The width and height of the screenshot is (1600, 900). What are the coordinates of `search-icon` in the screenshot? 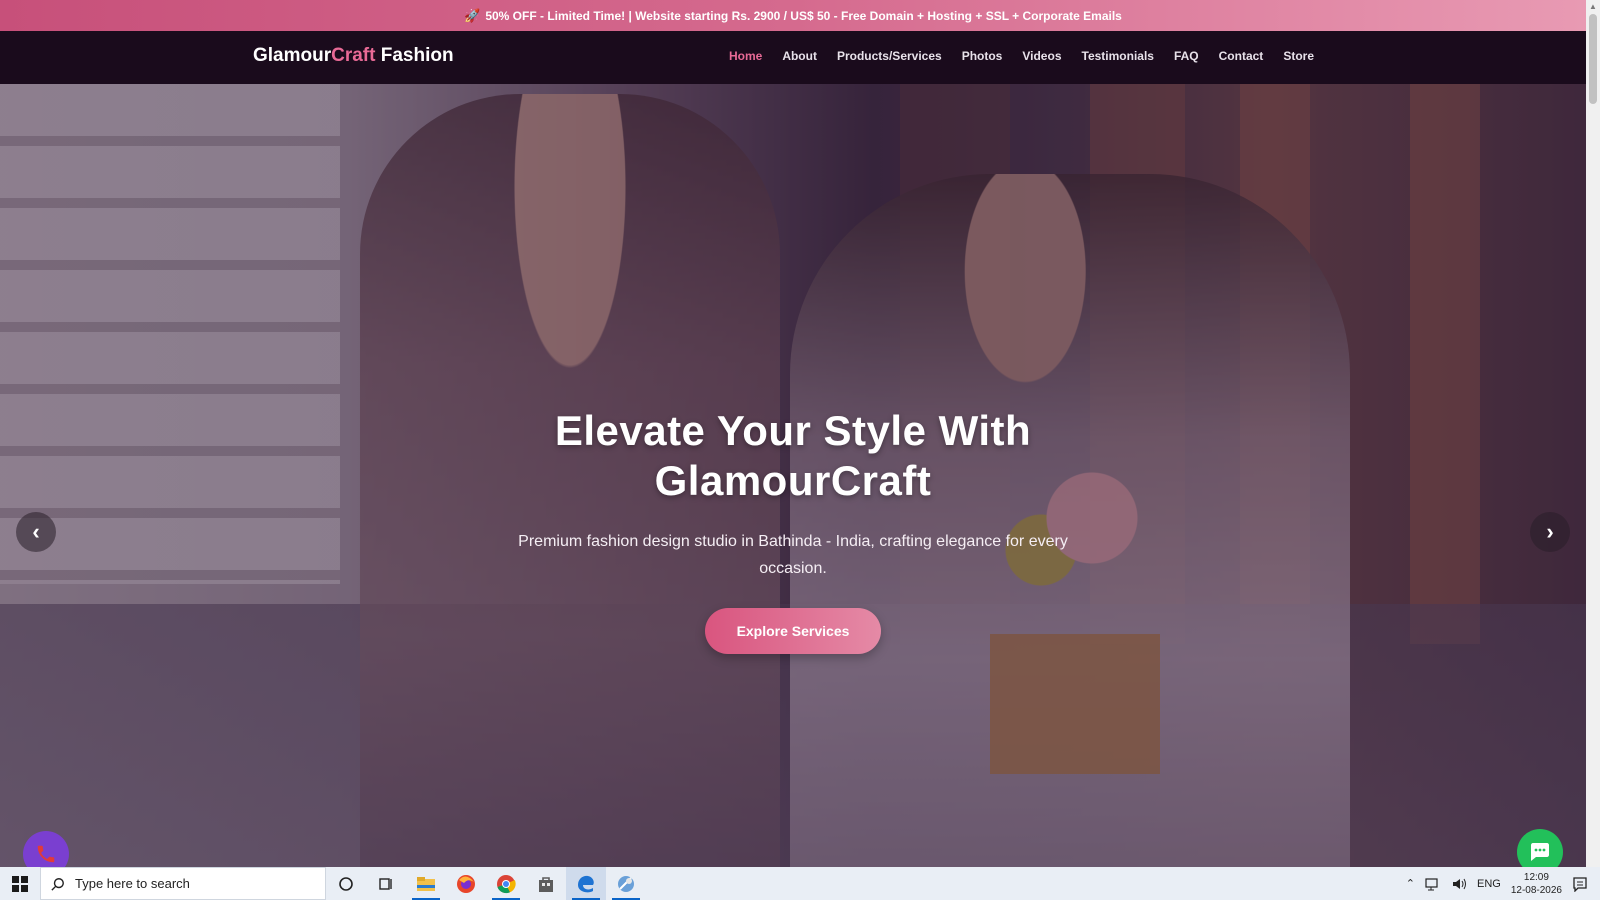 It's located at (57, 884).